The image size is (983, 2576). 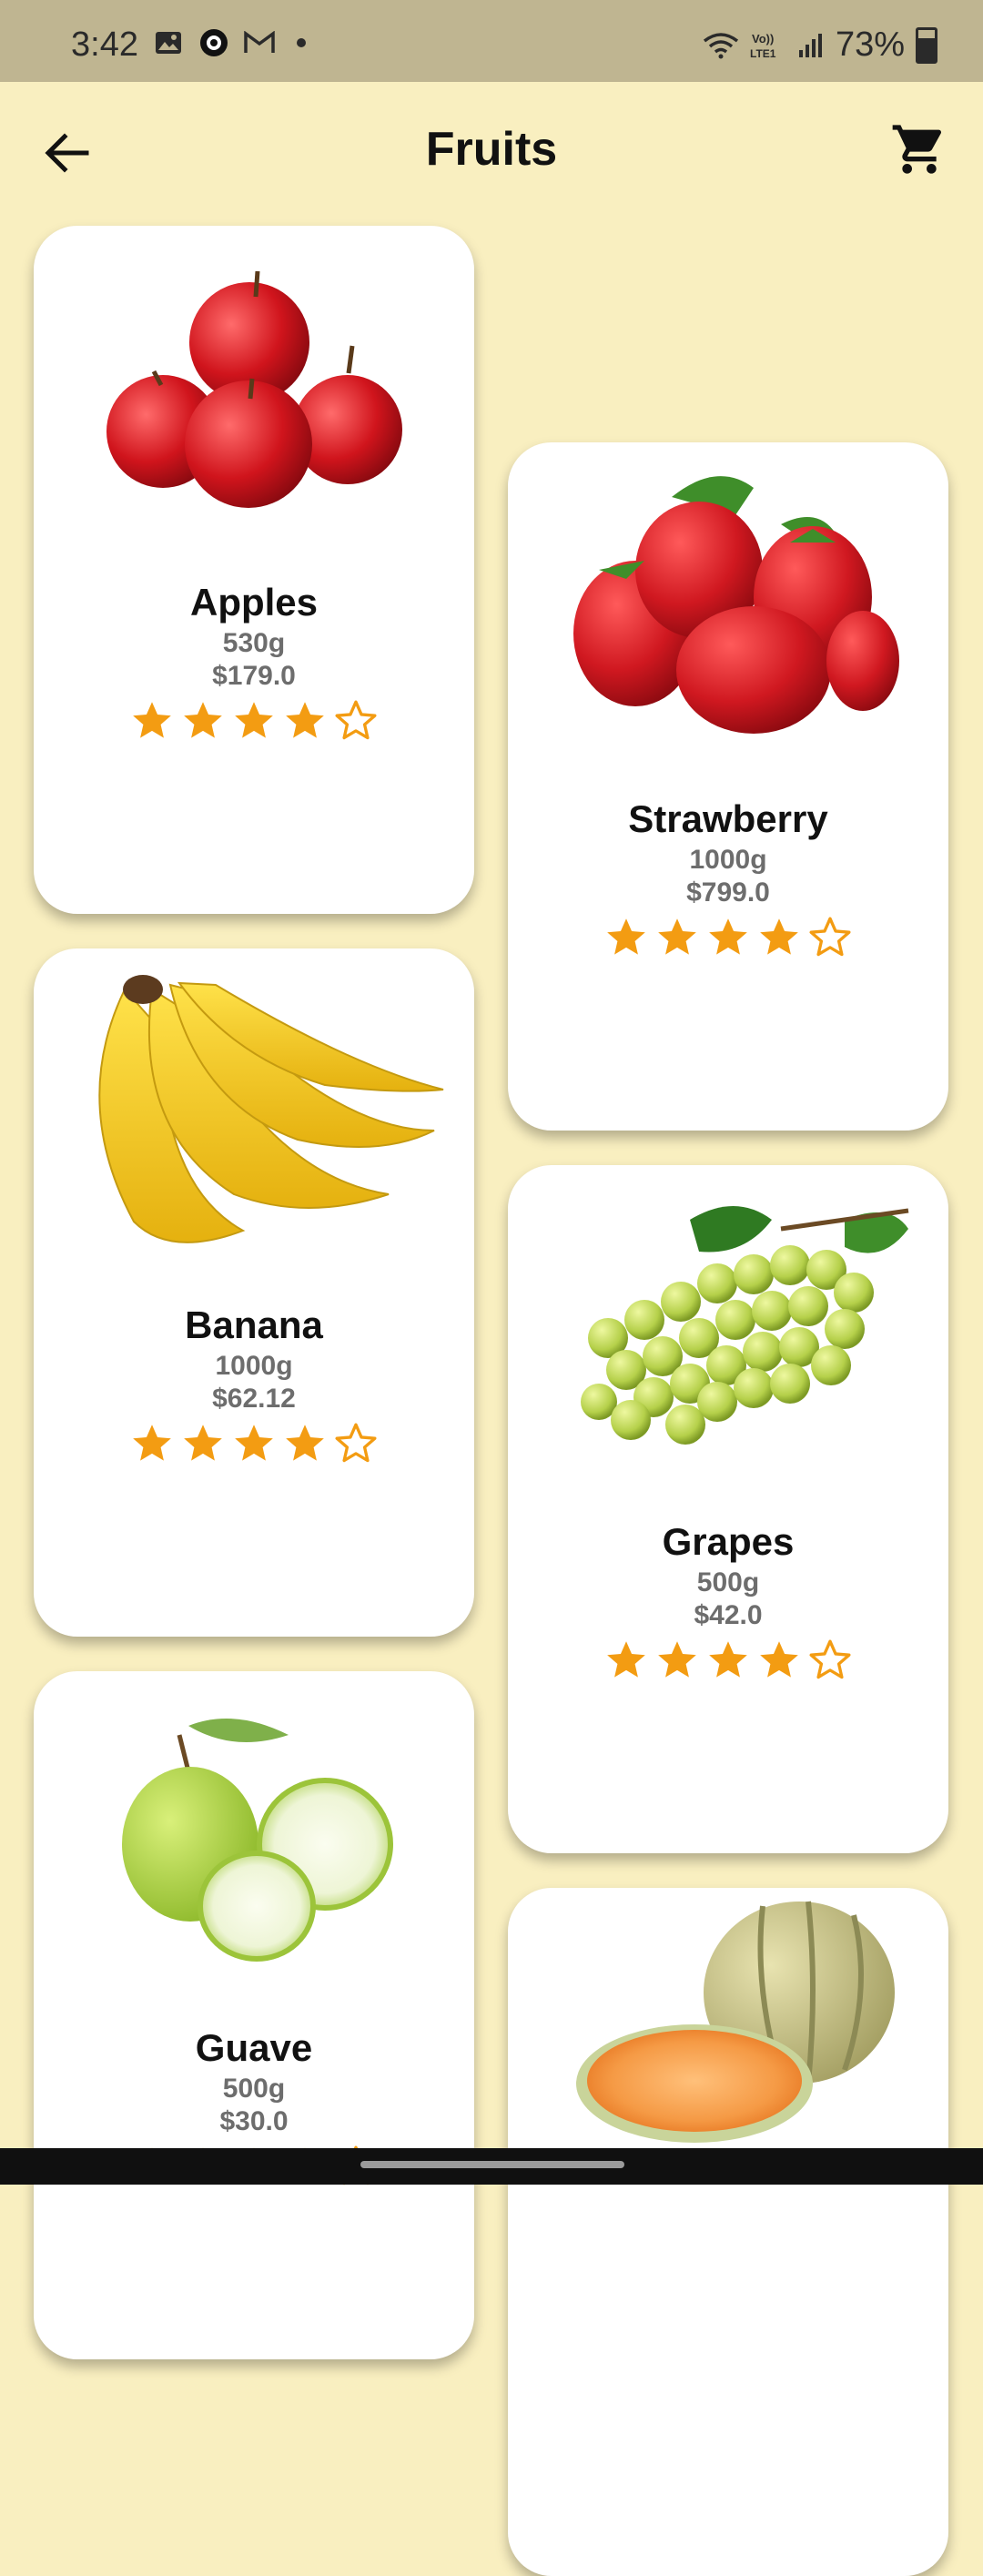 What do you see at coordinates (254, 389) in the screenshot?
I see `apples-image` at bounding box center [254, 389].